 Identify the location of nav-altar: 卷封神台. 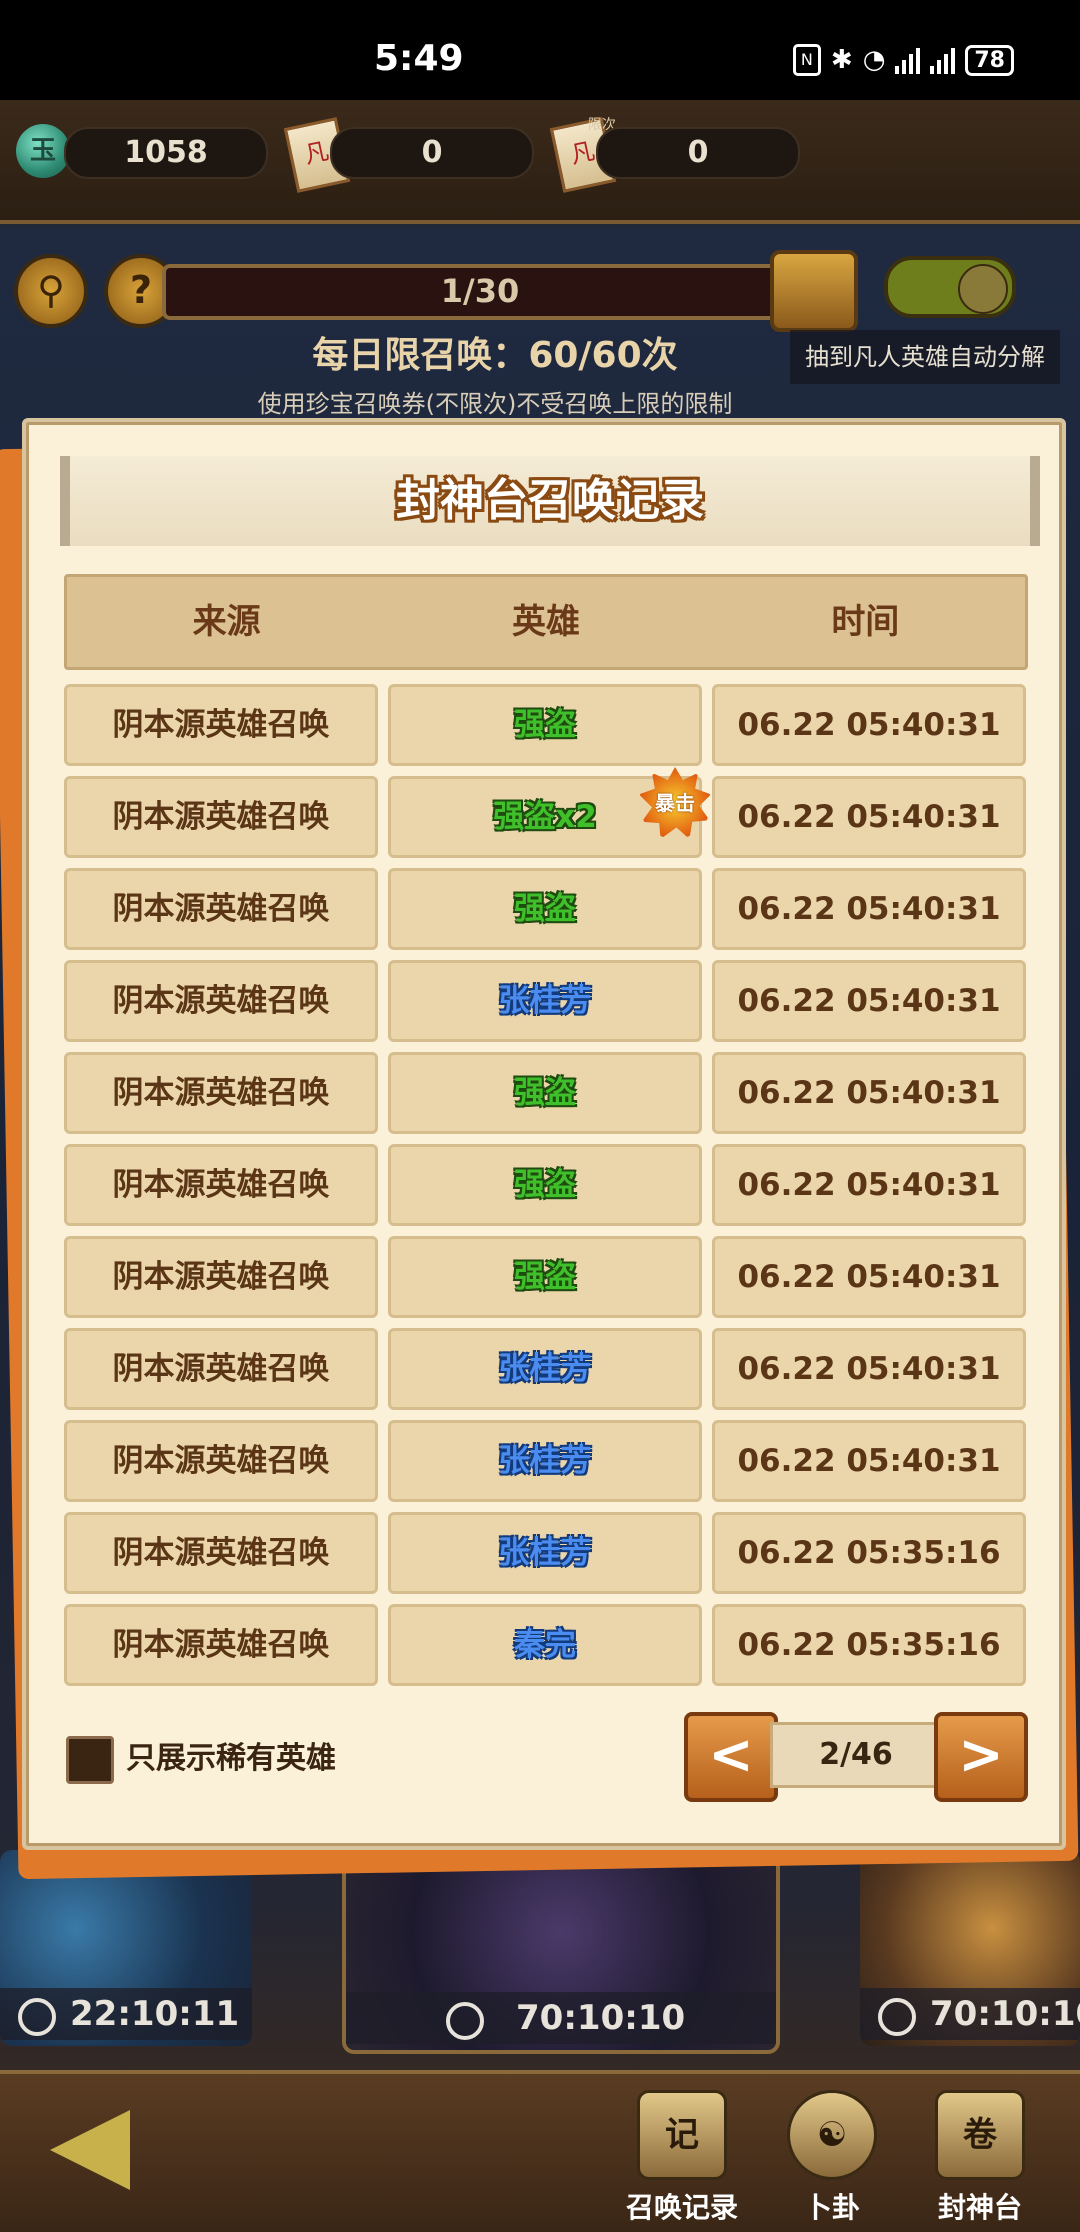
(980, 2158).